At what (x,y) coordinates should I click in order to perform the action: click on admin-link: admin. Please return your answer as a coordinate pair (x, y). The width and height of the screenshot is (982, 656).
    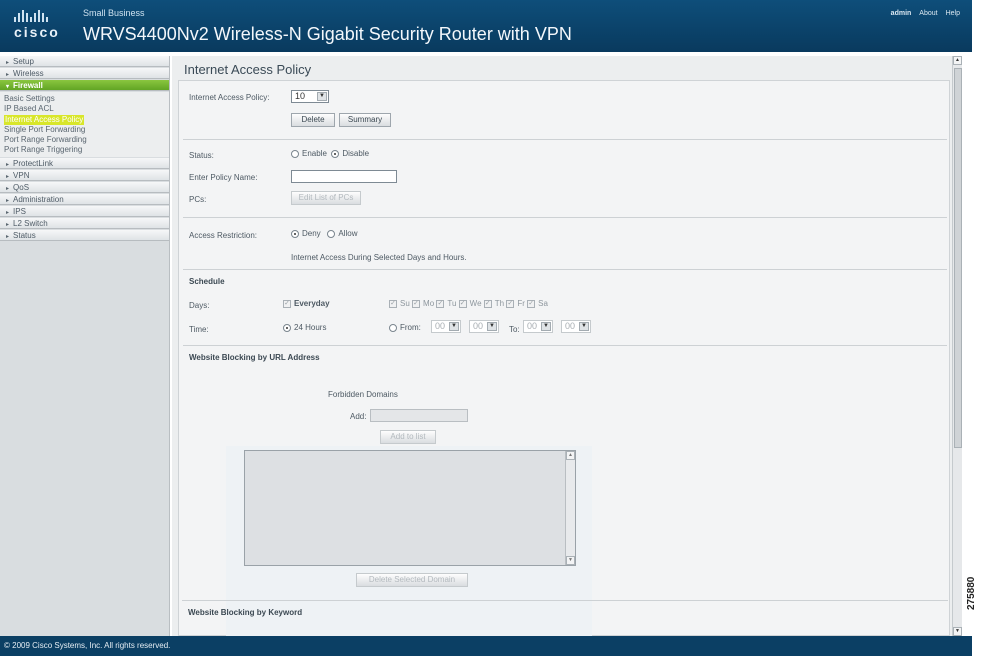
    Looking at the image, I should click on (901, 13).